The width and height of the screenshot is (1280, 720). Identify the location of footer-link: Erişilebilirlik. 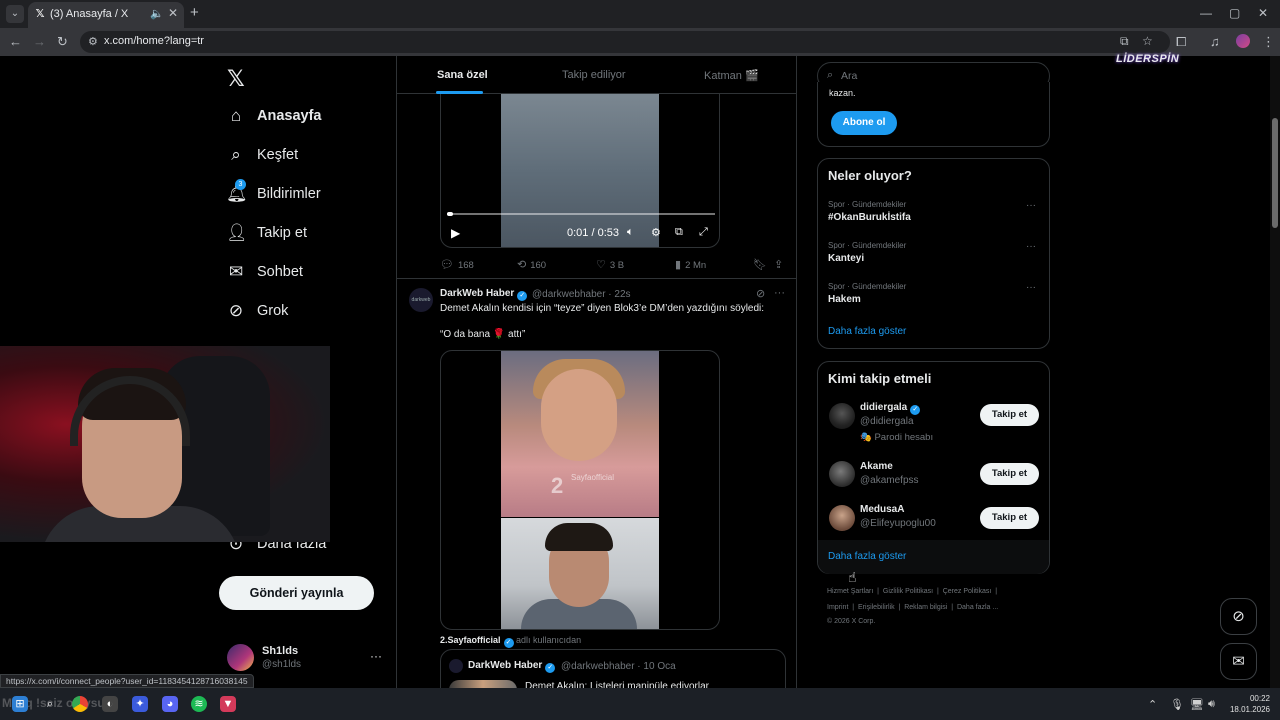
(876, 607).